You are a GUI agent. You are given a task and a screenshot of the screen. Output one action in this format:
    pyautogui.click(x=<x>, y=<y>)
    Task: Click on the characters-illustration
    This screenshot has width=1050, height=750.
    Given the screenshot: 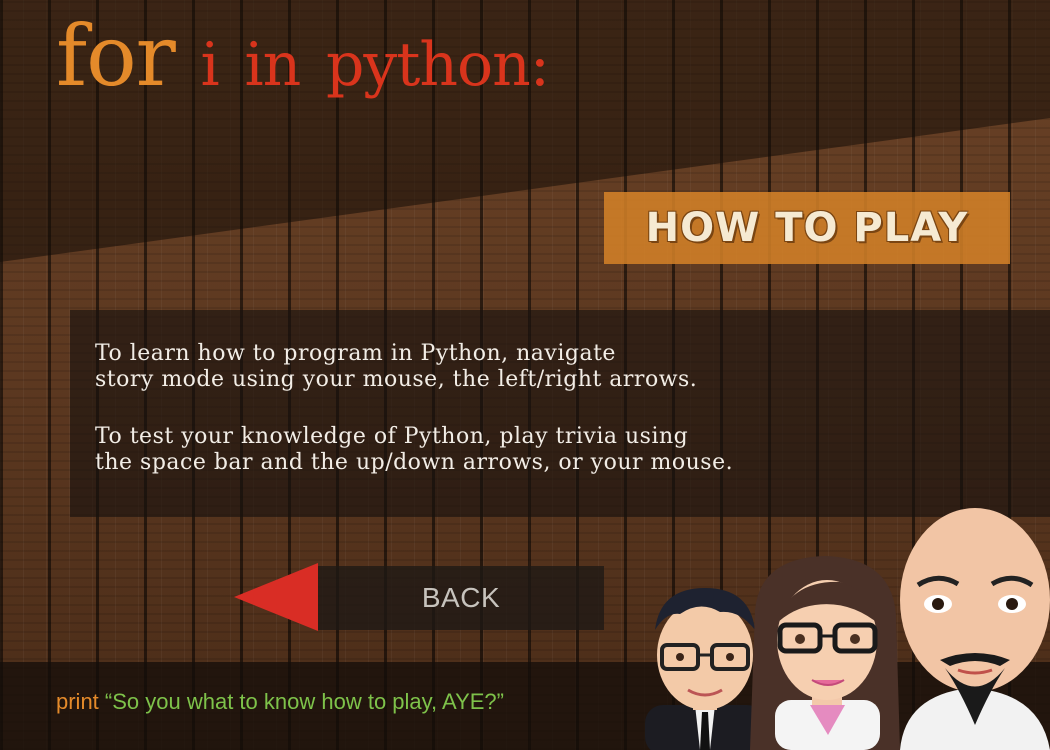 What is the action you would take?
    pyautogui.click(x=847, y=629)
    